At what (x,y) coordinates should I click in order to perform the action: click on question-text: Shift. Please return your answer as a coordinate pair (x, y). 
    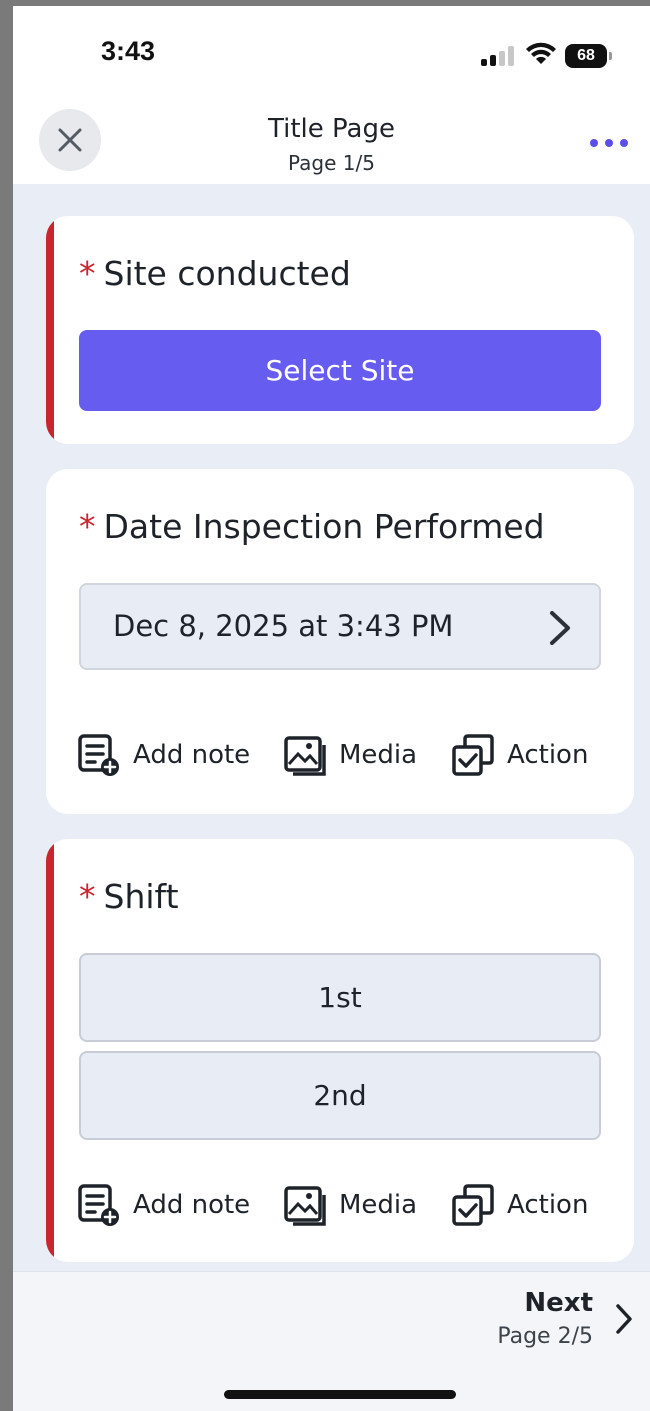
    Looking at the image, I should click on (141, 896).